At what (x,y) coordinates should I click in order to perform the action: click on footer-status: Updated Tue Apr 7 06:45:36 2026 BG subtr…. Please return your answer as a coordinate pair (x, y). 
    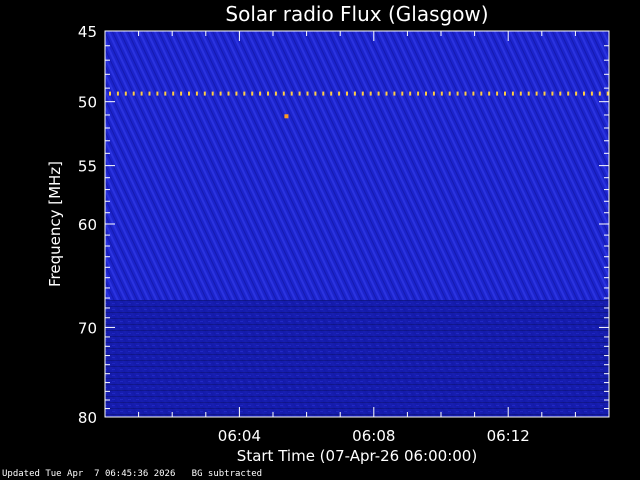
    Looking at the image, I should click on (132, 474).